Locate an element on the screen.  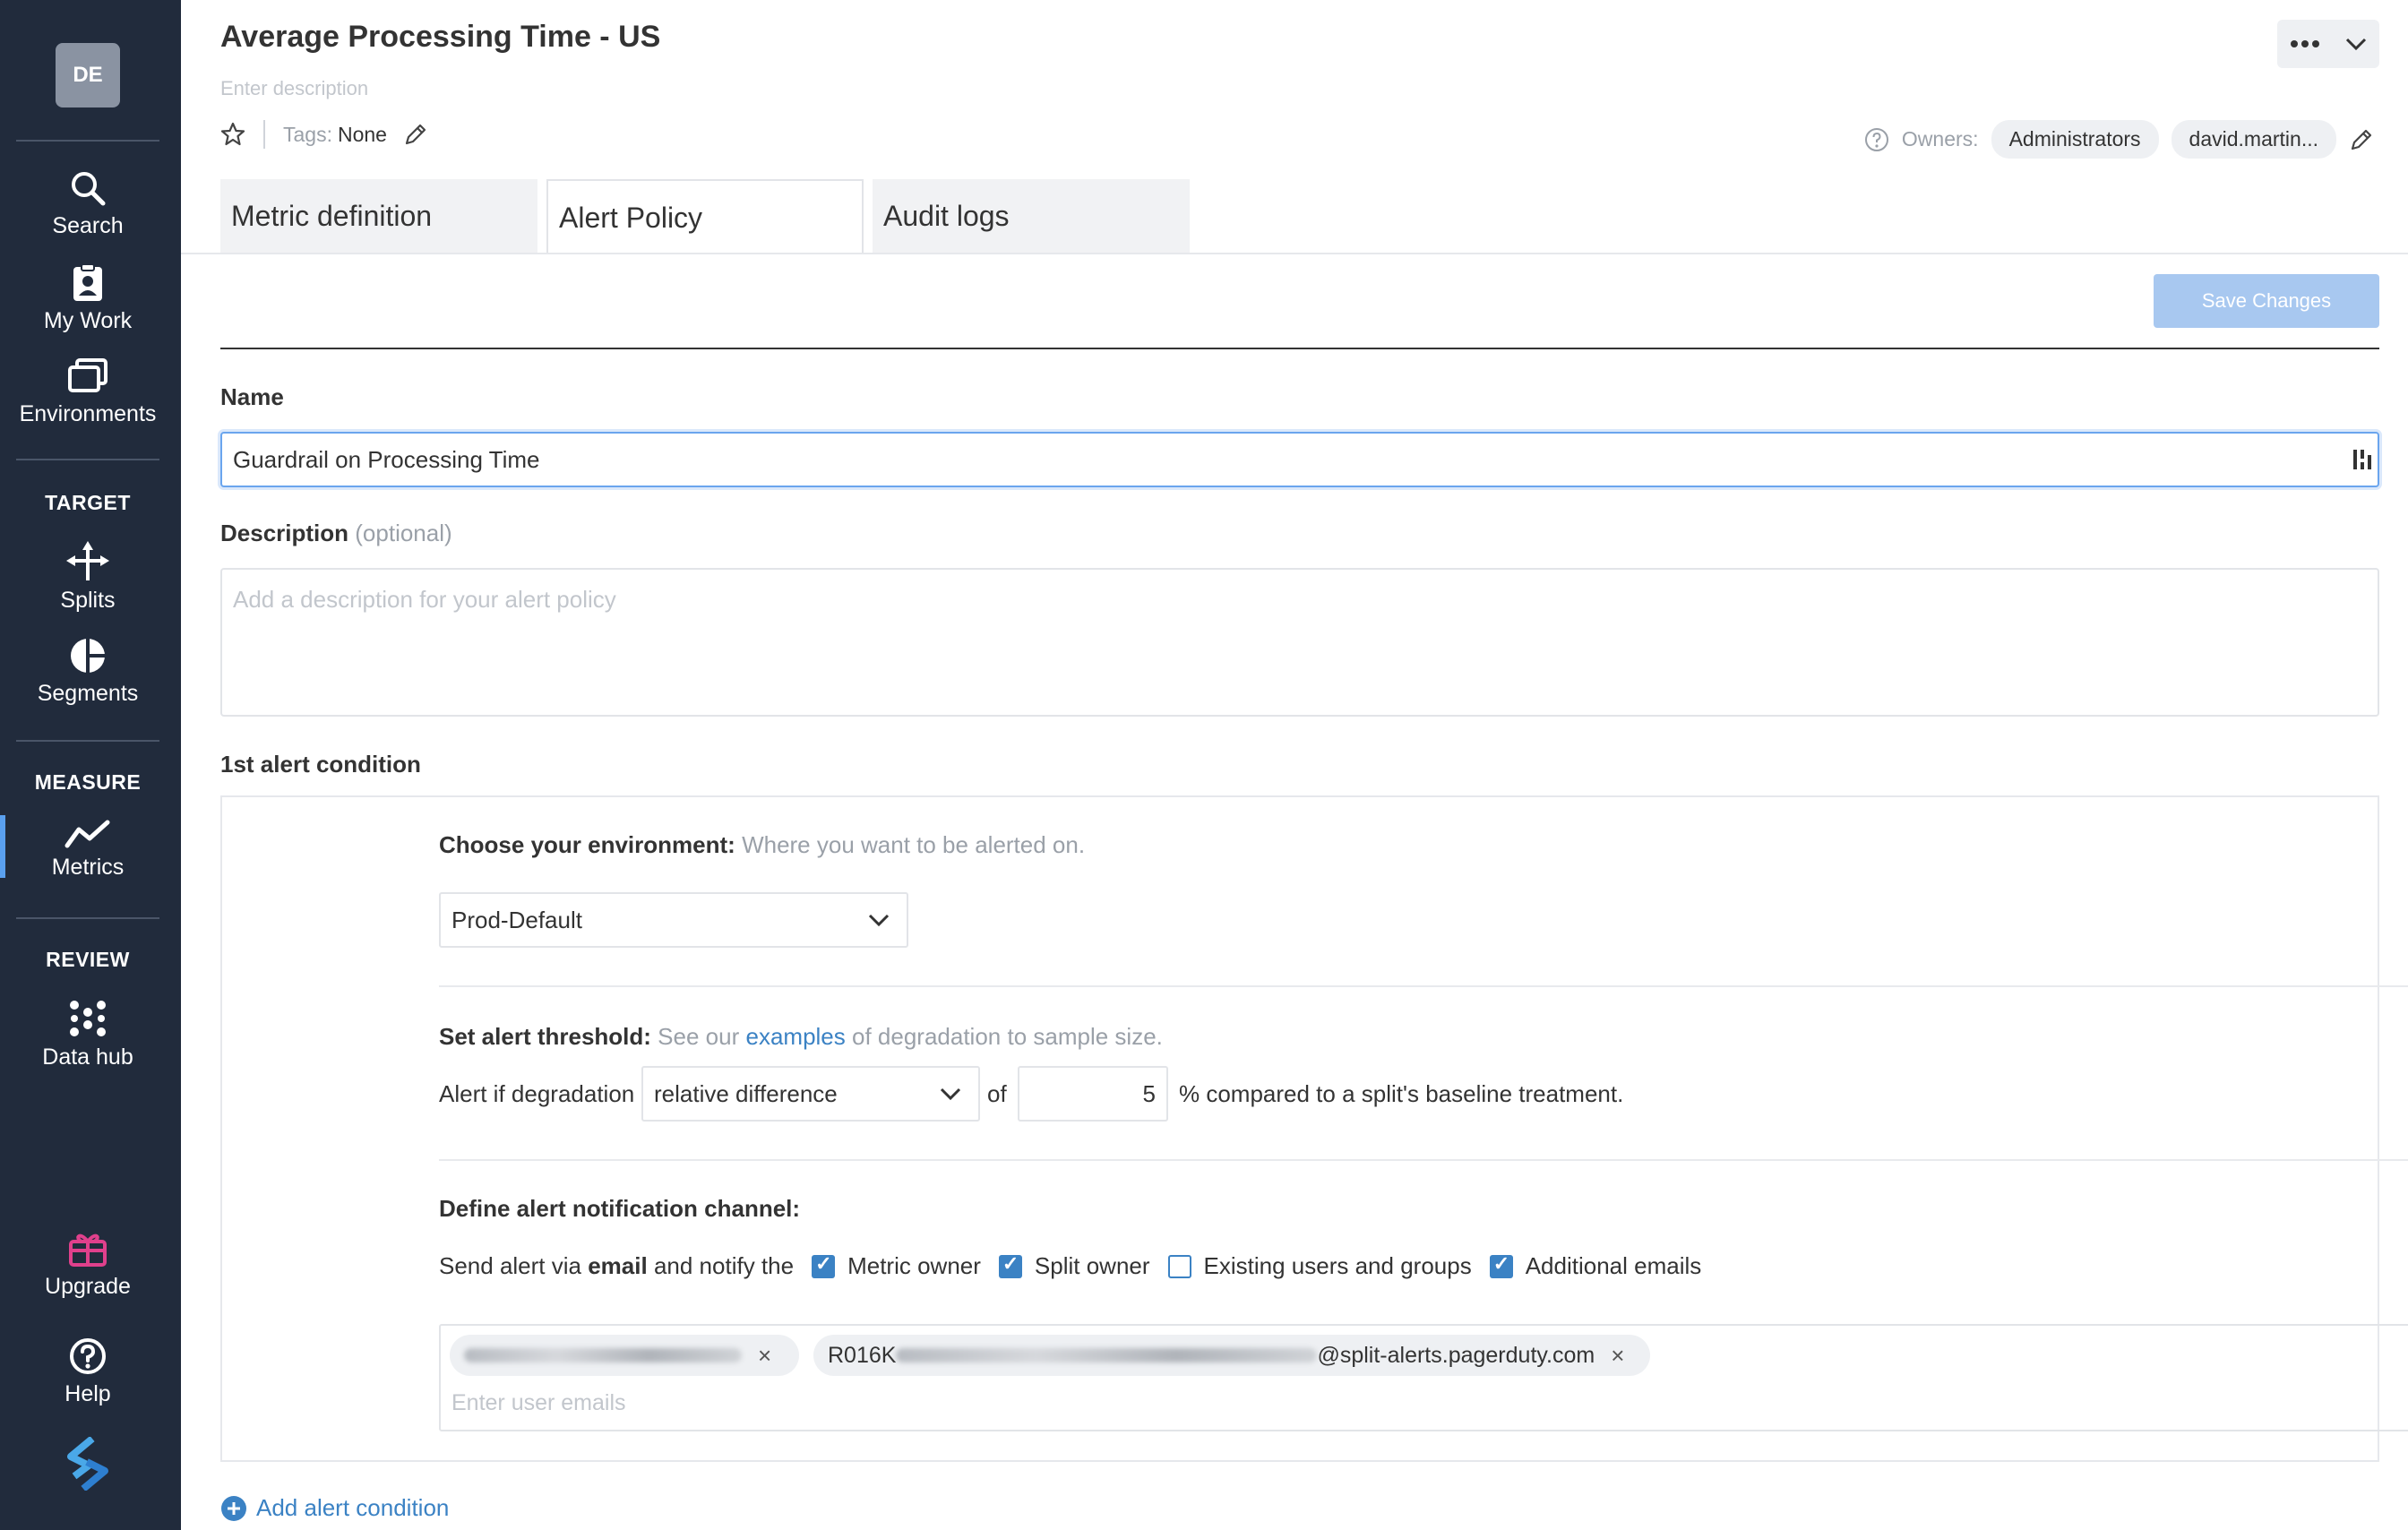
clipboard-user-icon is located at coordinates (87, 282).